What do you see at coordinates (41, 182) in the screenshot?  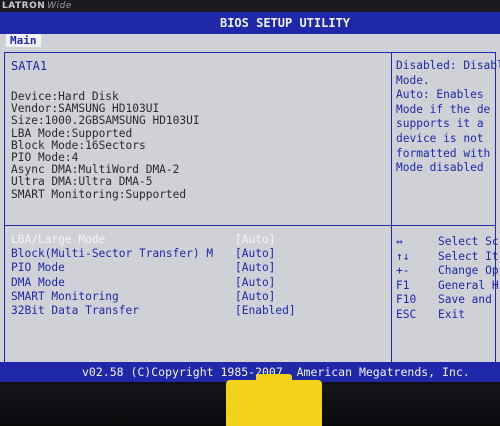 I see `info-label: Ultra DMA` at bounding box center [41, 182].